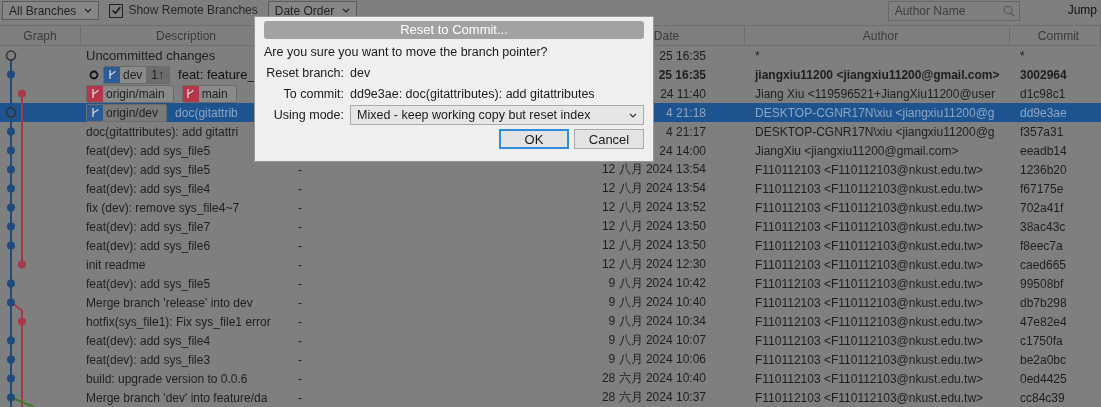 Image resolution: width=1101 pixels, height=407 pixels. Describe the element at coordinates (757, 55) in the screenshot. I see `author-cell: *` at that location.